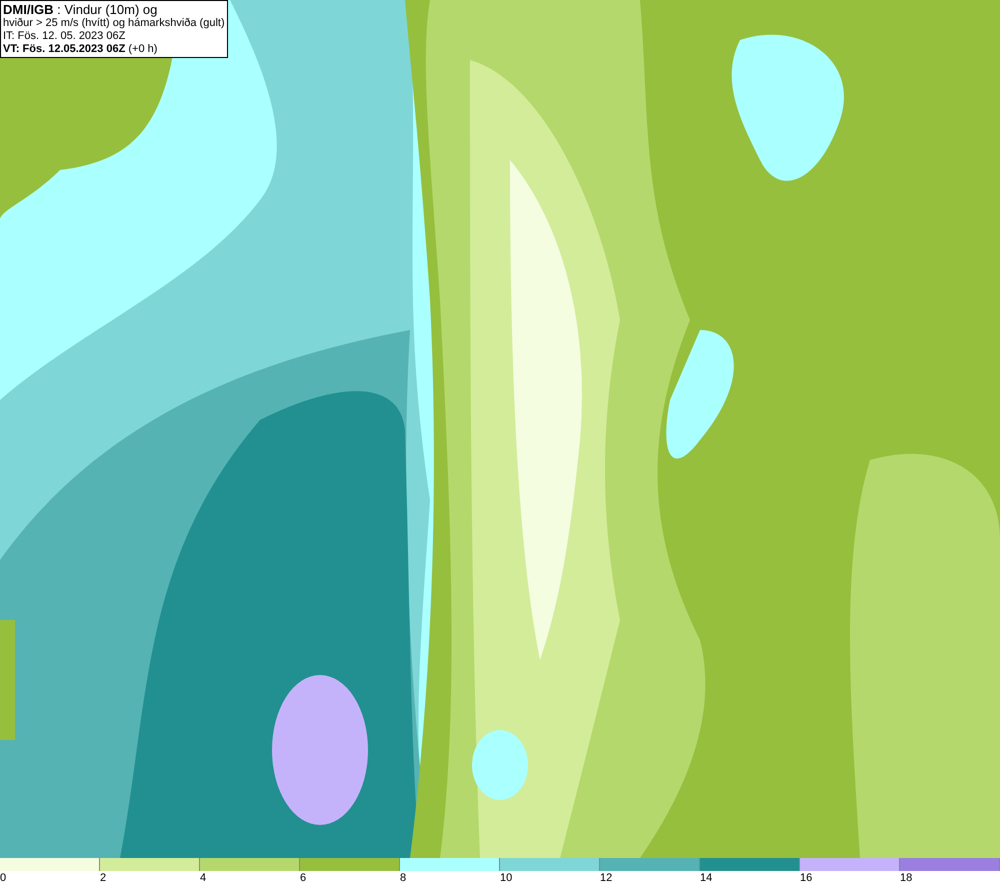 Image resolution: width=1000 pixels, height=887 pixels. What do you see at coordinates (806, 878) in the screenshot?
I see `legend-label: 16` at bounding box center [806, 878].